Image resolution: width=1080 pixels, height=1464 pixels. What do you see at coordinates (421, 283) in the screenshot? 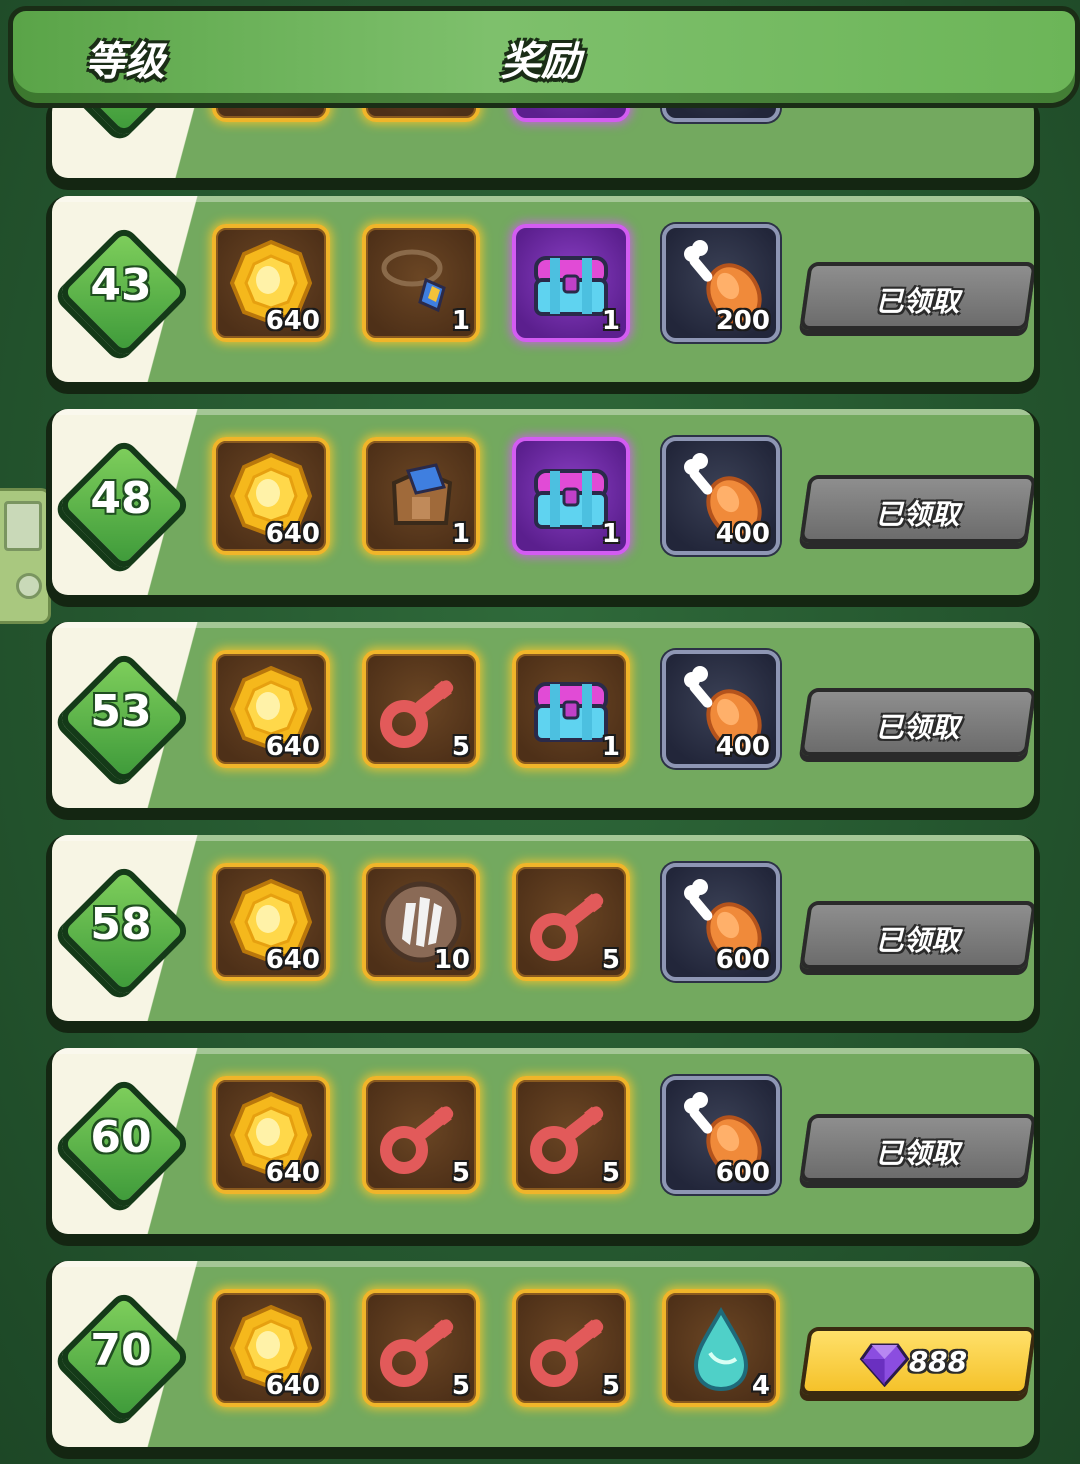
I see `reward-item-necklace: 1` at bounding box center [421, 283].